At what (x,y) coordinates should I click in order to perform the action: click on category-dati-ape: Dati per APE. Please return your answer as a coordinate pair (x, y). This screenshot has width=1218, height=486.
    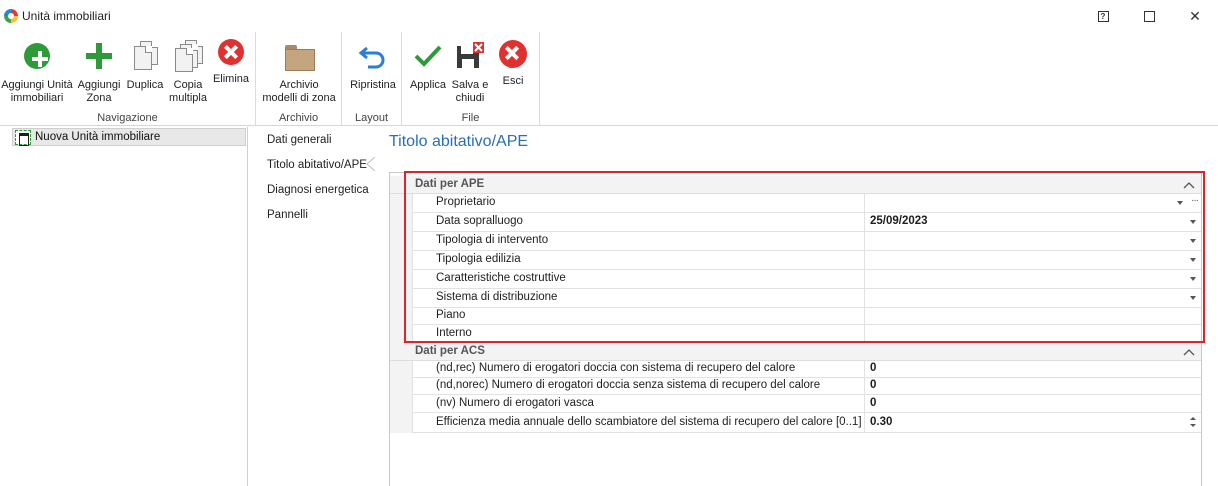
    Looking at the image, I should click on (795, 185).